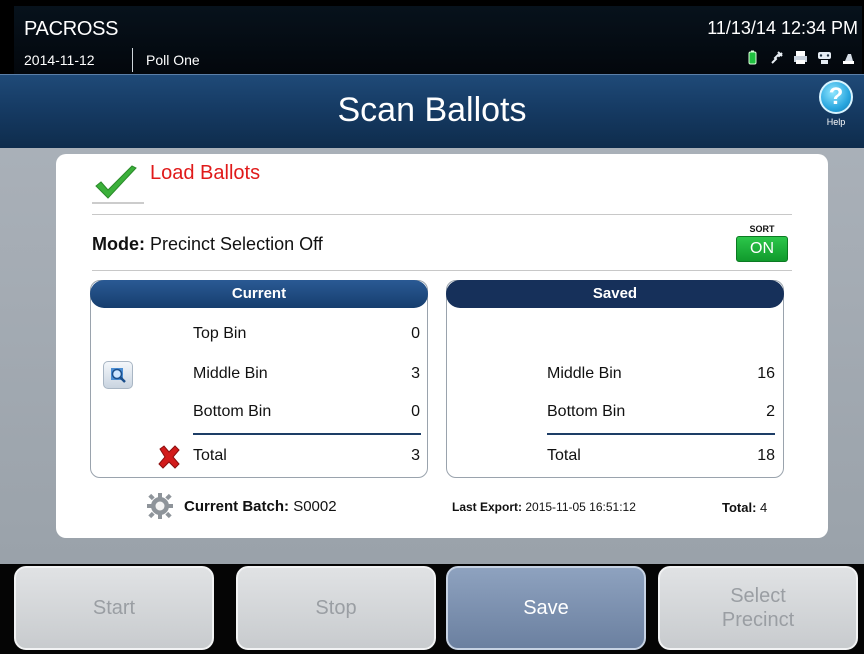  I want to click on current-batch: Current Batch: S0002, so click(260, 506).